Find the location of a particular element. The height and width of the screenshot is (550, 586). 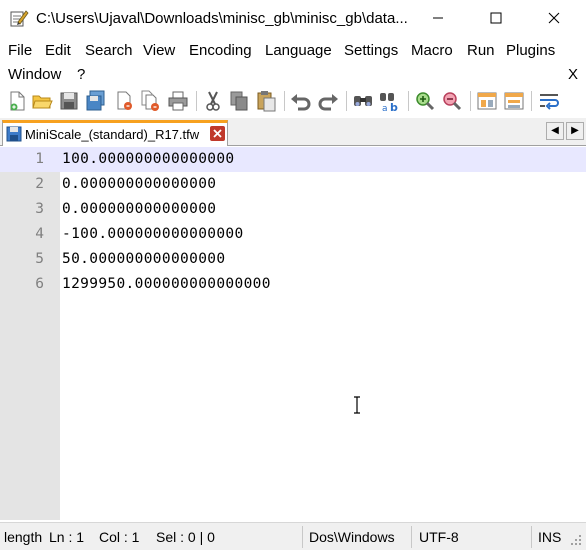

menu-plugins: Plugins is located at coordinates (530, 50).